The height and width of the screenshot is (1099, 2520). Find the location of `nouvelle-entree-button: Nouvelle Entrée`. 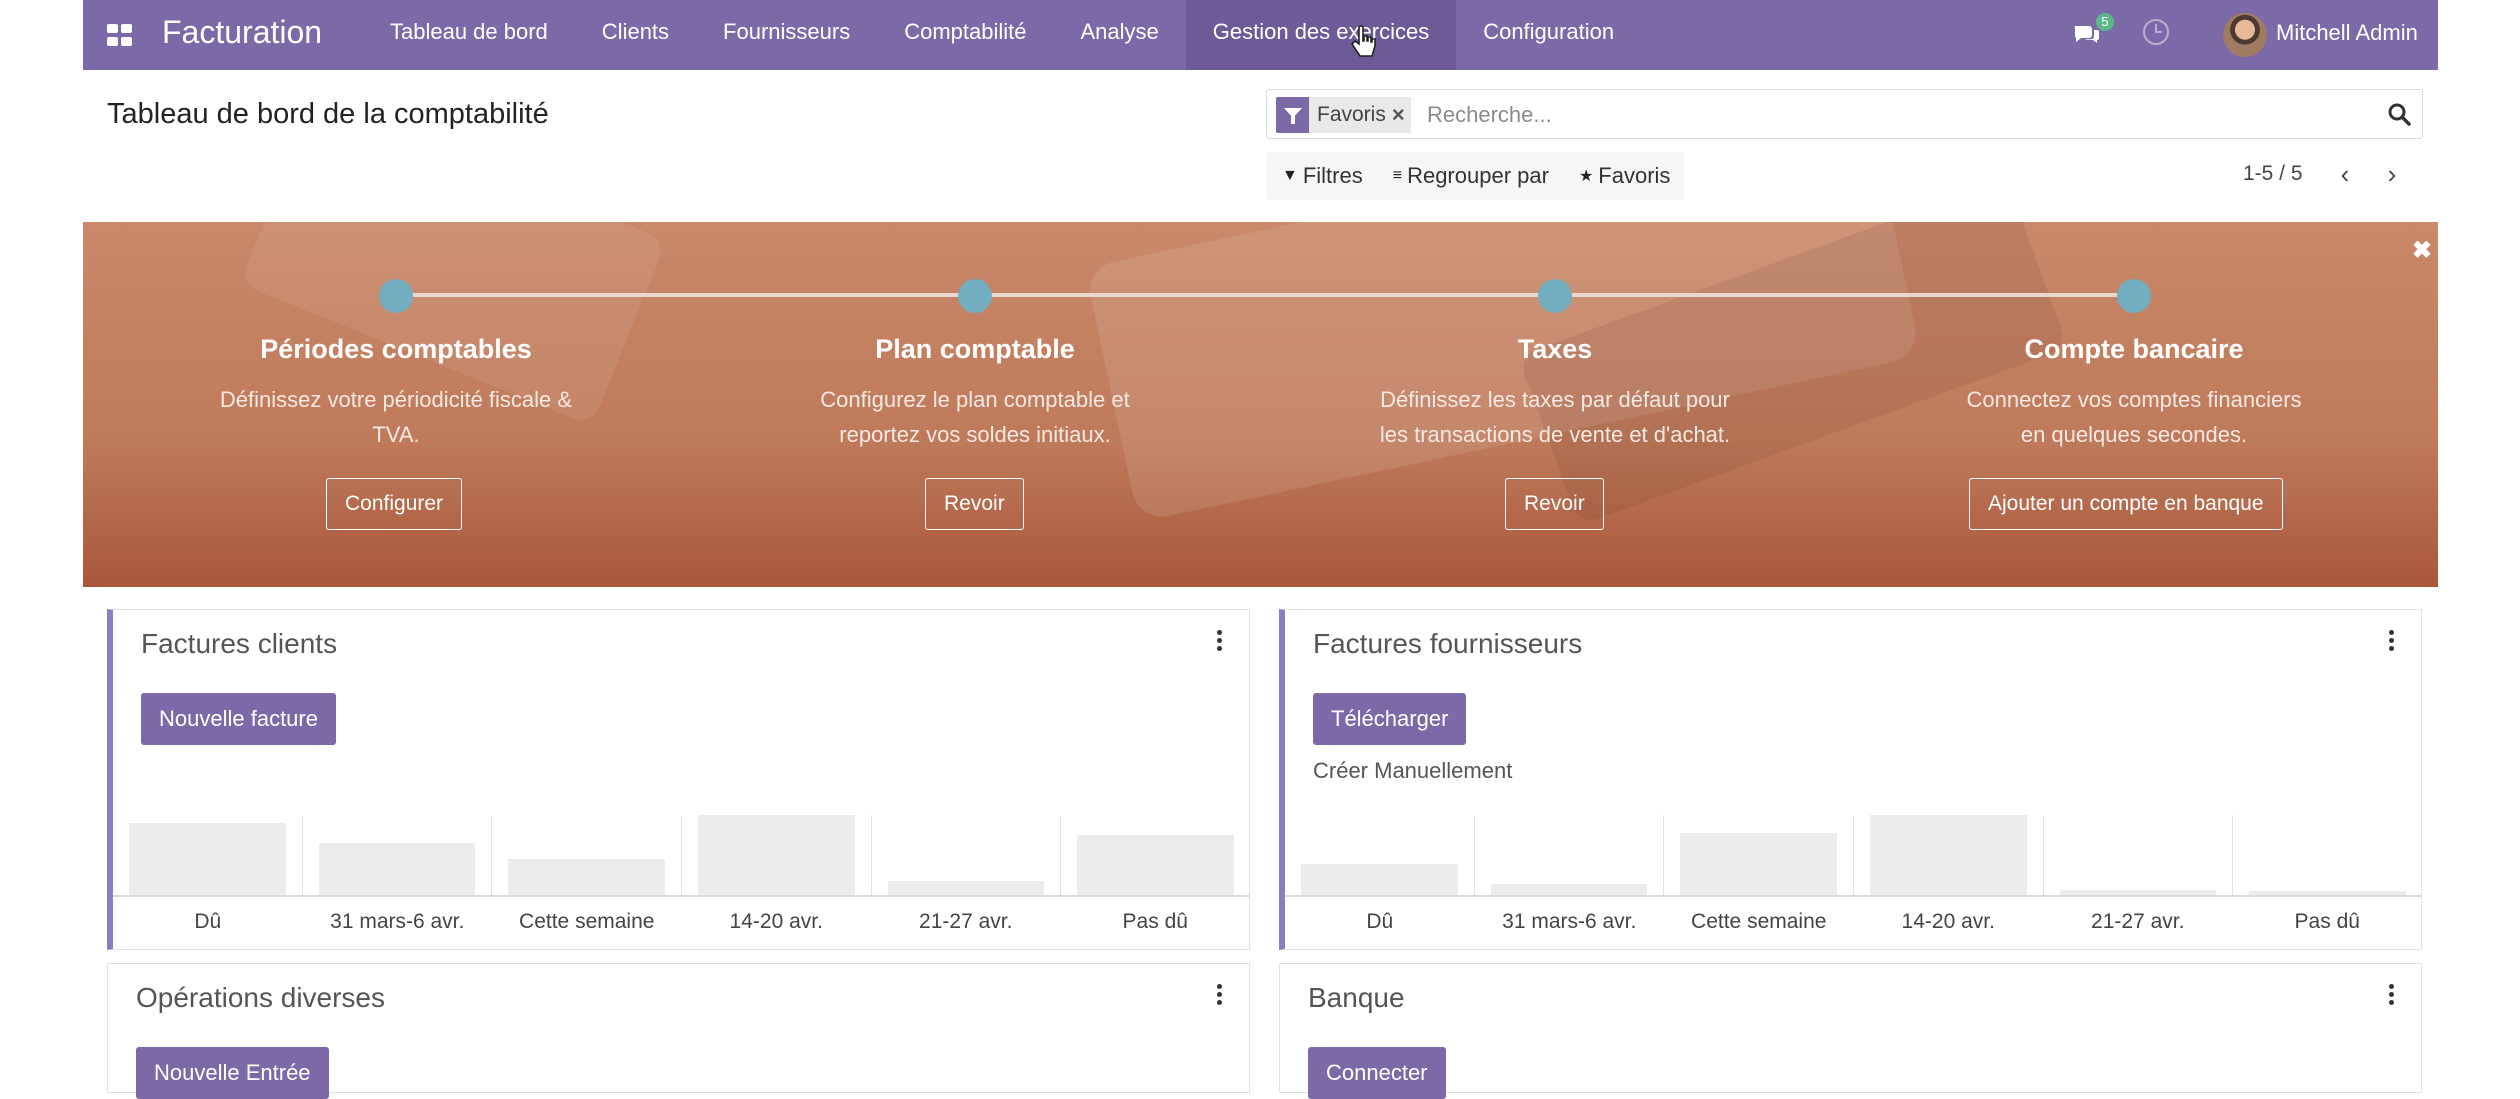

nouvelle-entree-button: Nouvelle Entrée is located at coordinates (232, 1073).